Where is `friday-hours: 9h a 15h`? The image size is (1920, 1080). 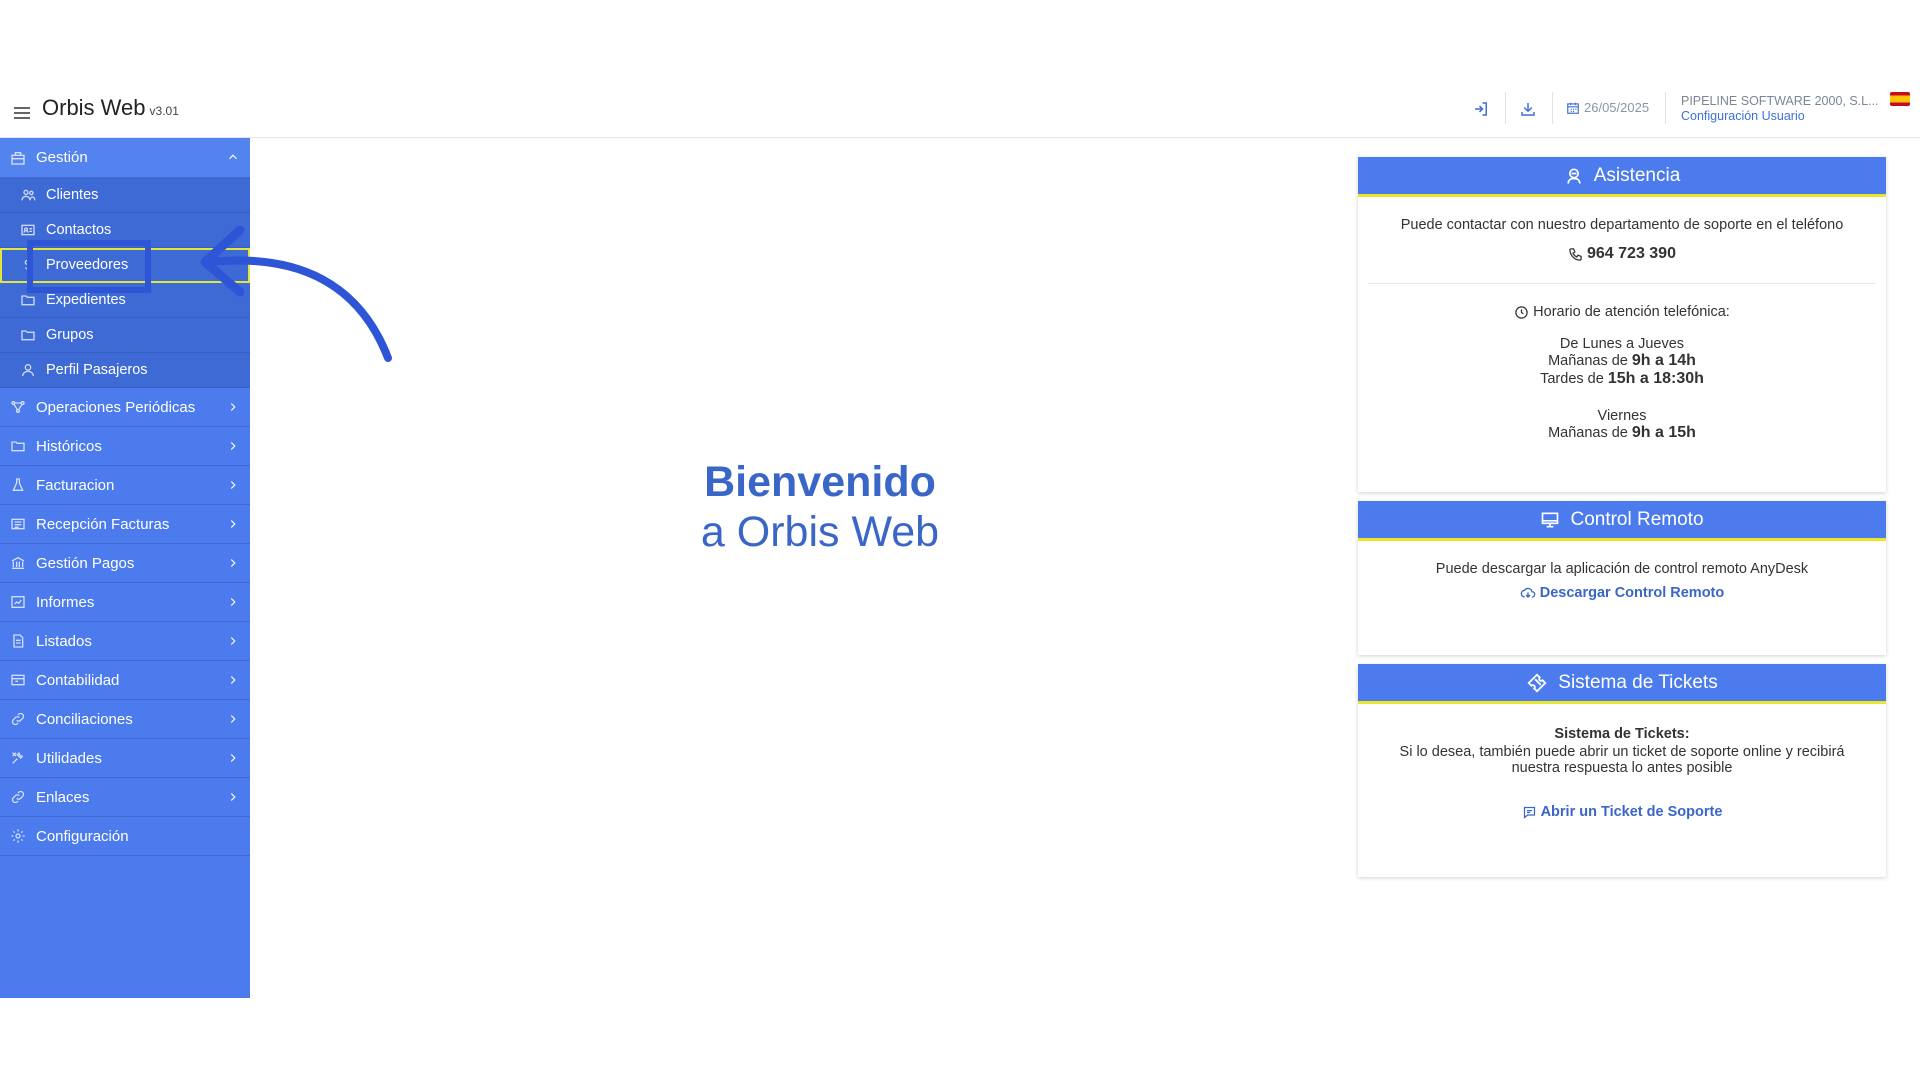
friday-hours: 9h a 15h is located at coordinates (1663, 432).